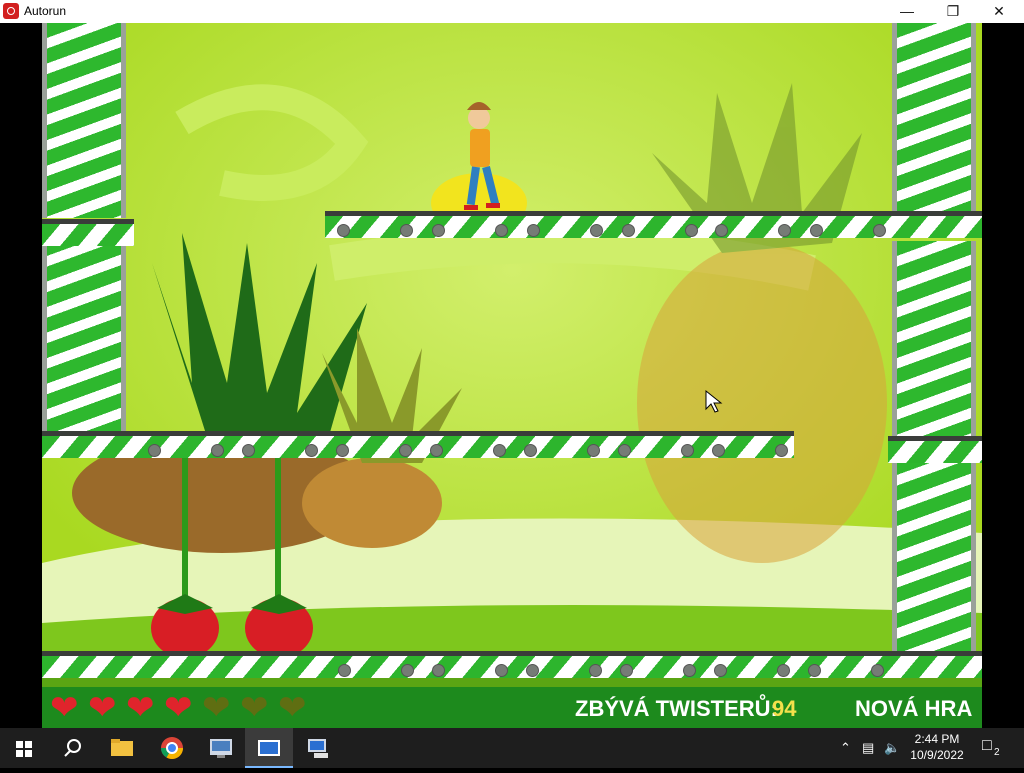  I want to click on notifications-icon: □, so click(987, 746).